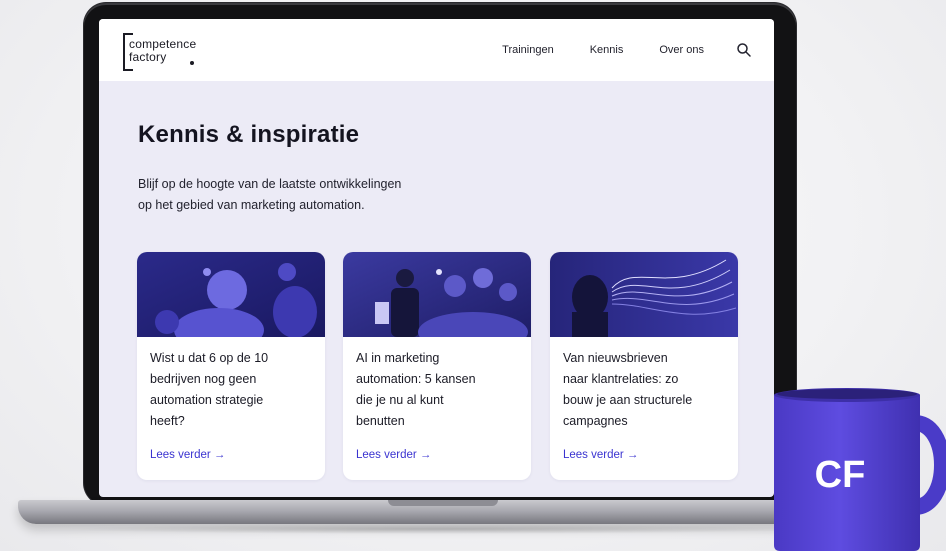 The width and height of the screenshot is (946, 551). What do you see at coordinates (207, 400) in the screenshot?
I see `article-card-1-title-line: automation strategie` at bounding box center [207, 400].